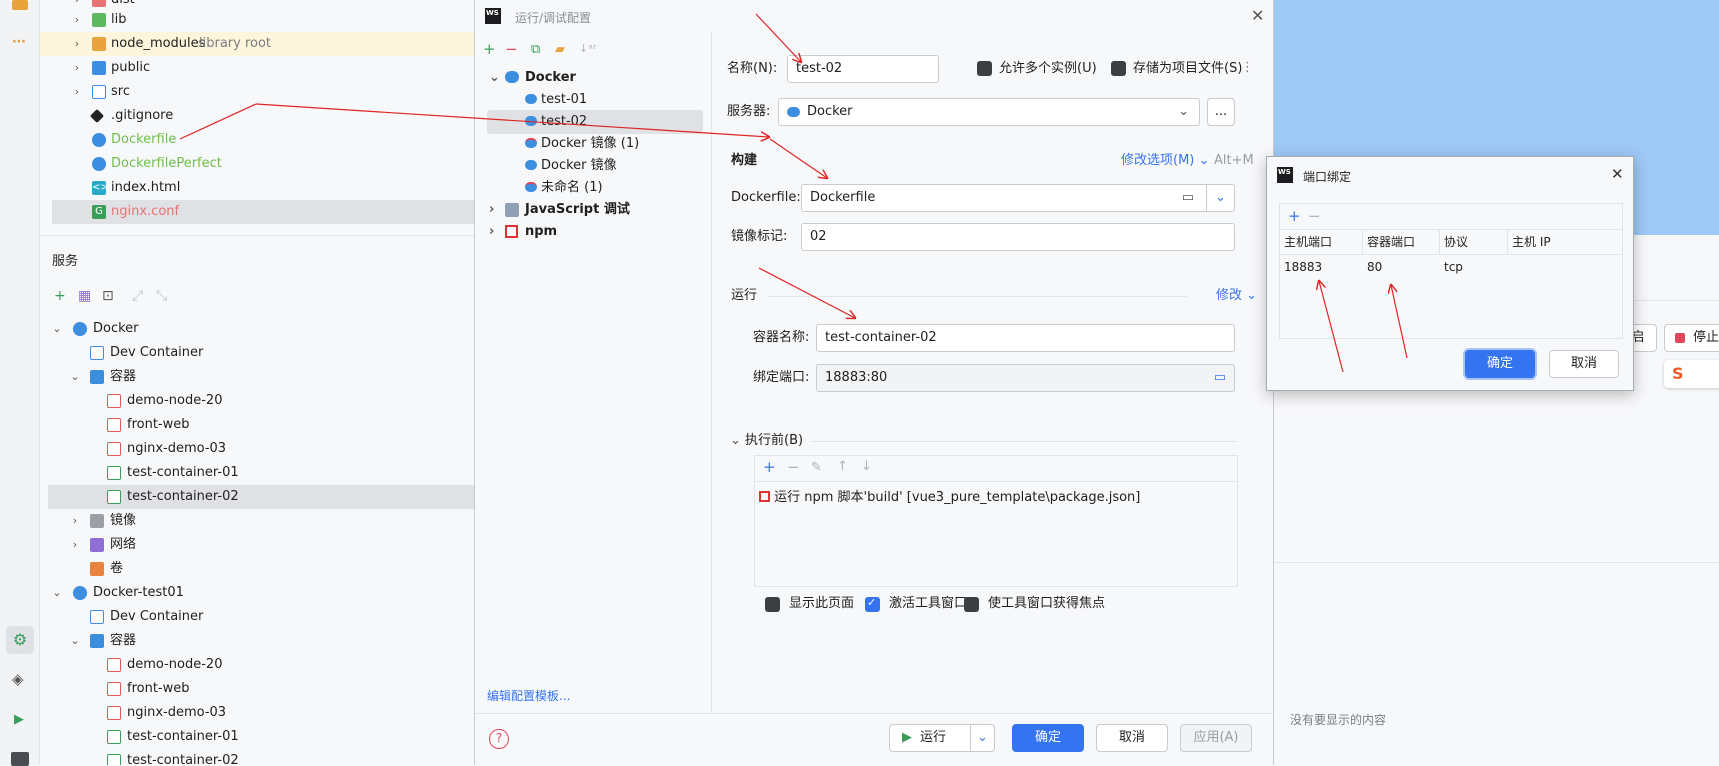 The height and width of the screenshot is (766, 1719). I want to click on config-group-npm: › npm, so click(523, 232).